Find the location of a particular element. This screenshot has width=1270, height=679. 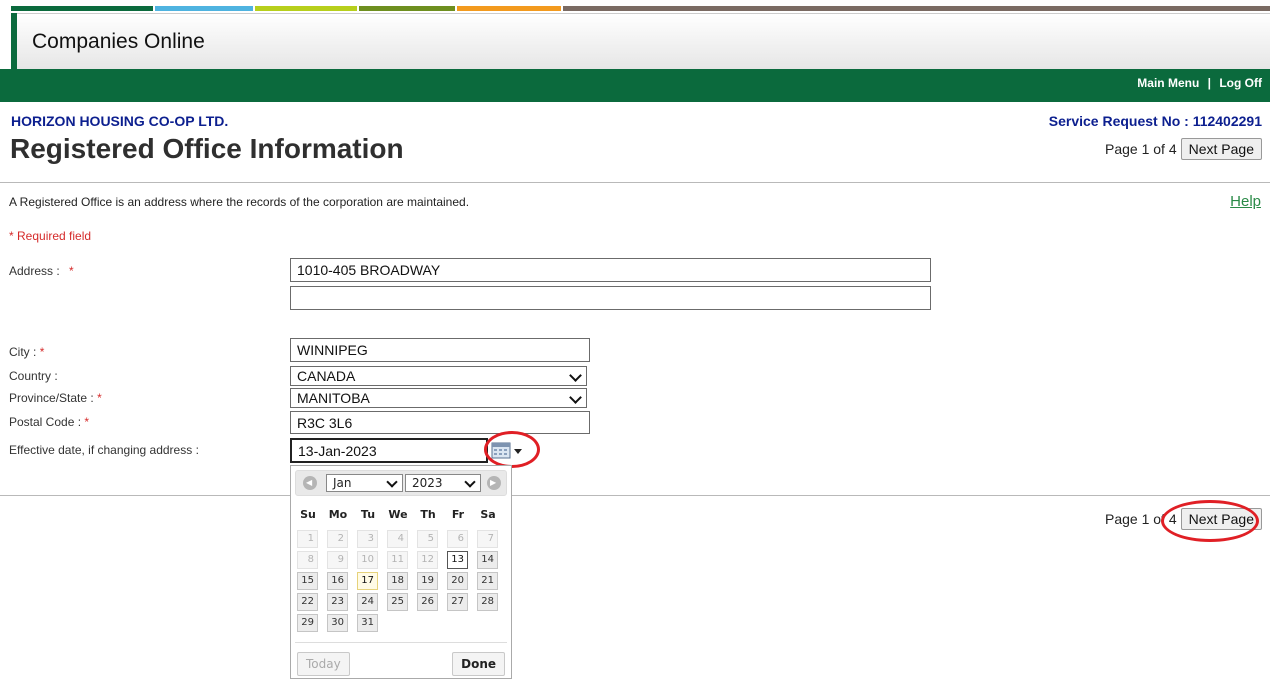

weekday-label: Th is located at coordinates (428, 514).